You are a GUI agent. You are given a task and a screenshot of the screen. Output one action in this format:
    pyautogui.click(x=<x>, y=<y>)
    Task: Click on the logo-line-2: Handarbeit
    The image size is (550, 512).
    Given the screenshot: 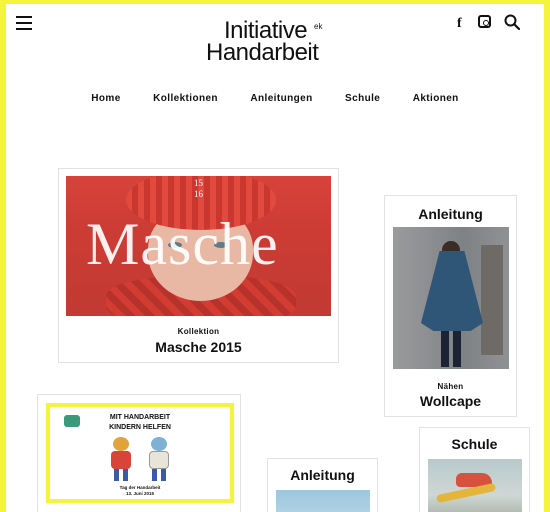 What is the action you would take?
    pyautogui.click(x=262, y=52)
    